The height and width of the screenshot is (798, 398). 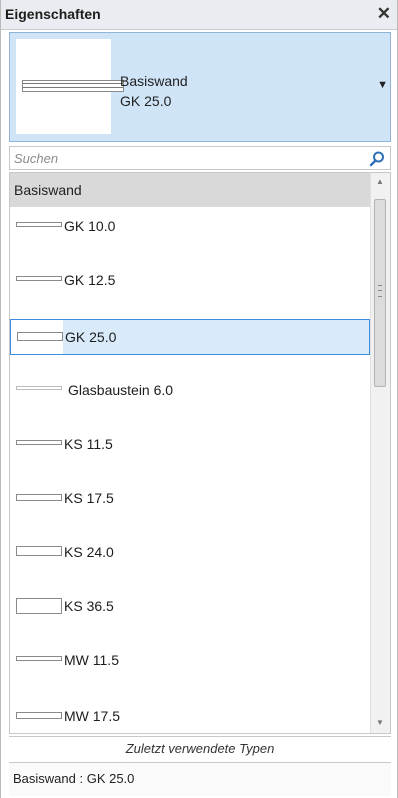 I want to click on recent-types-header: Zuletzt verwendete Typen, so click(x=200, y=748).